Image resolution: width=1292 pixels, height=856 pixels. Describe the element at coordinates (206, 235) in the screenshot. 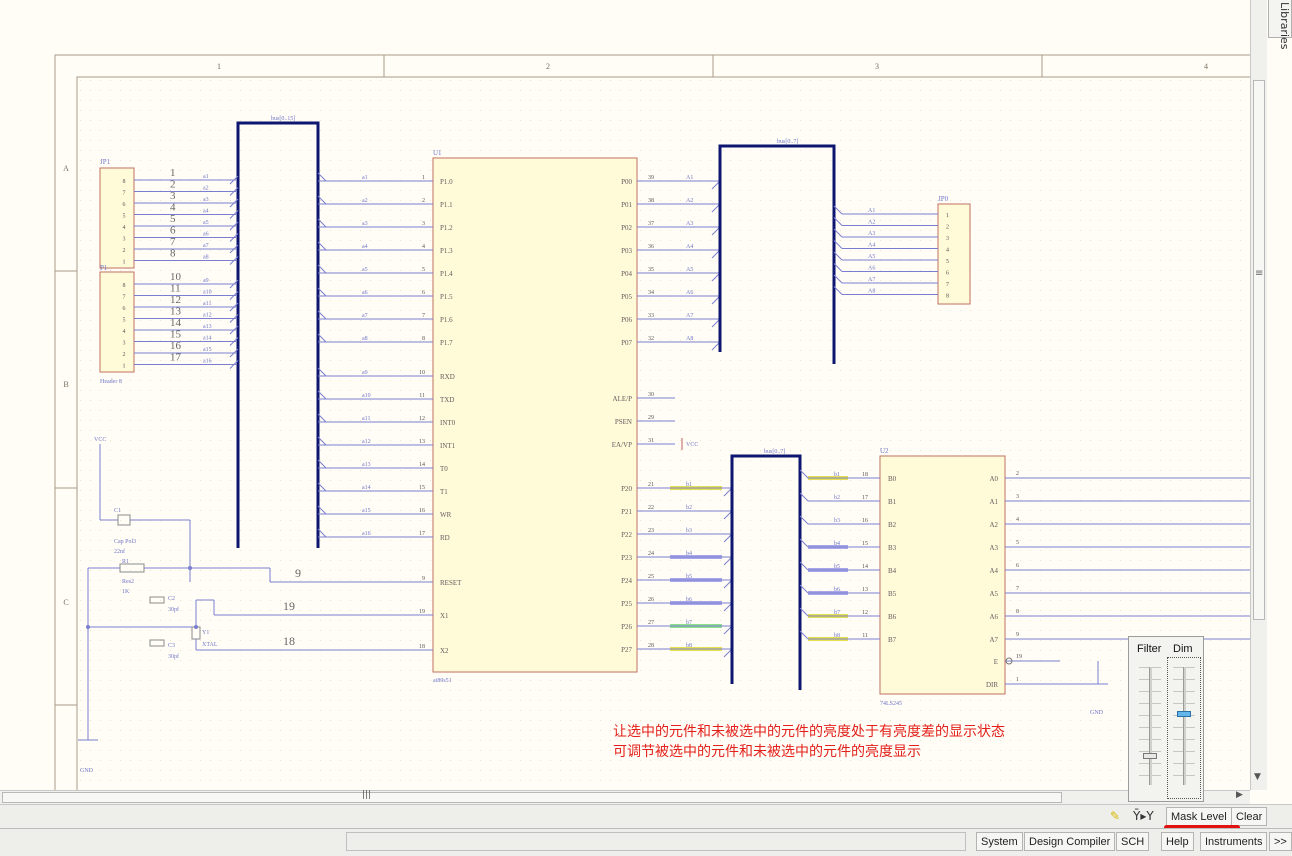

I see `header-net-label: a6` at that location.